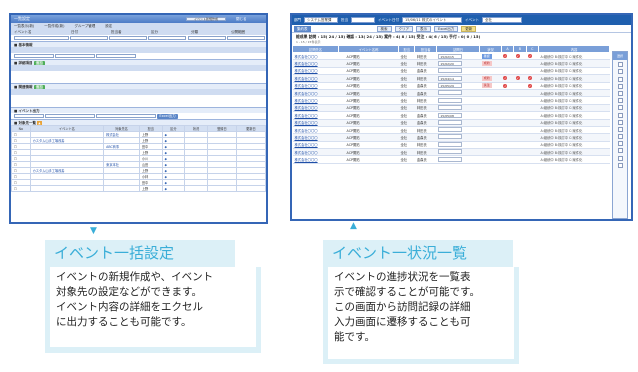 This screenshot has width=638, height=372. Describe the element at coordinates (469, 28) in the screenshot. I see `update-button: 更新` at that location.